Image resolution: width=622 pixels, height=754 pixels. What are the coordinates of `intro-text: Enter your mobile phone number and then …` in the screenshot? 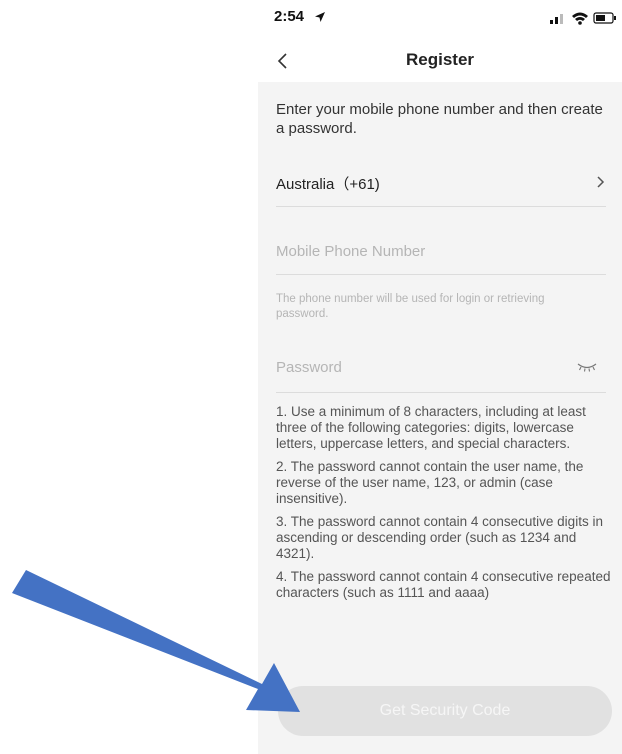 It's located at (439, 119).